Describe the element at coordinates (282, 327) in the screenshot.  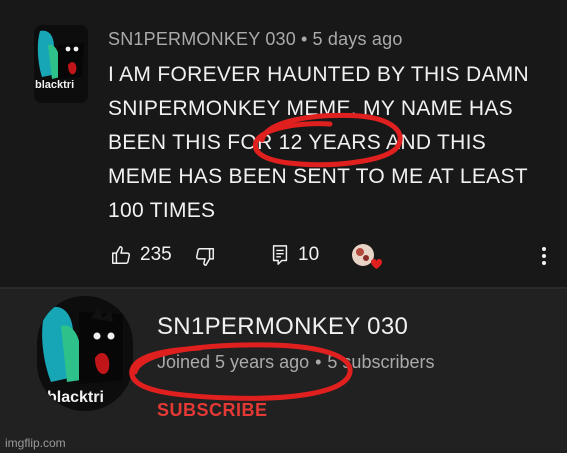
I see `channel-name: SN1PERMONKEY 030` at that location.